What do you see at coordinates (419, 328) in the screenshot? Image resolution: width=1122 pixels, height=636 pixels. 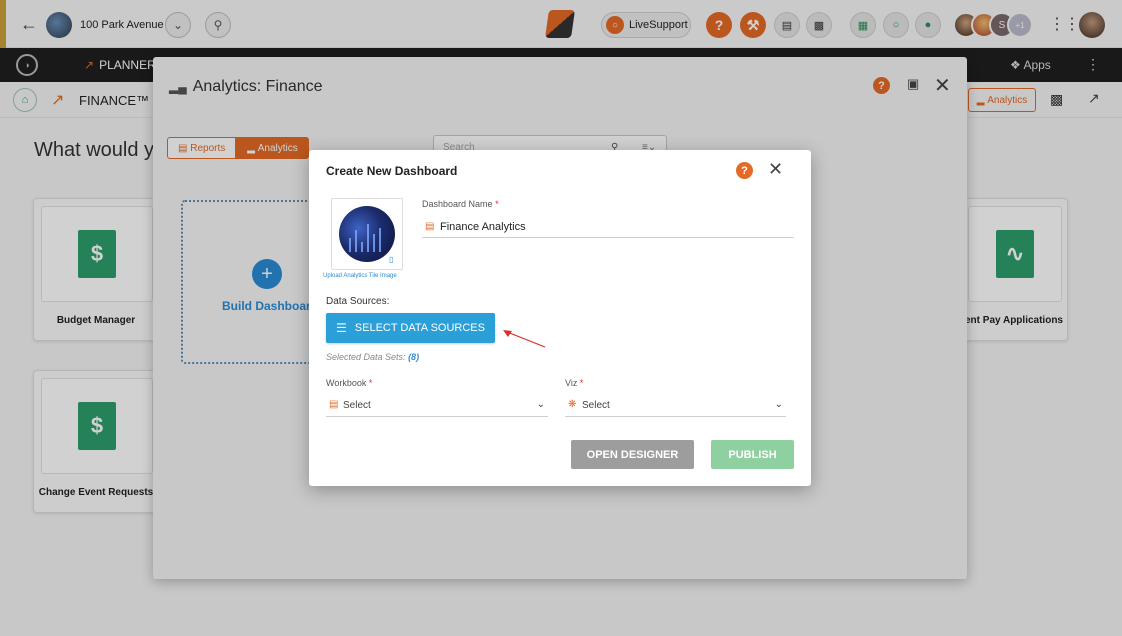 I see `select-data-sources-label: SELECT DATA SOURCES` at bounding box center [419, 328].